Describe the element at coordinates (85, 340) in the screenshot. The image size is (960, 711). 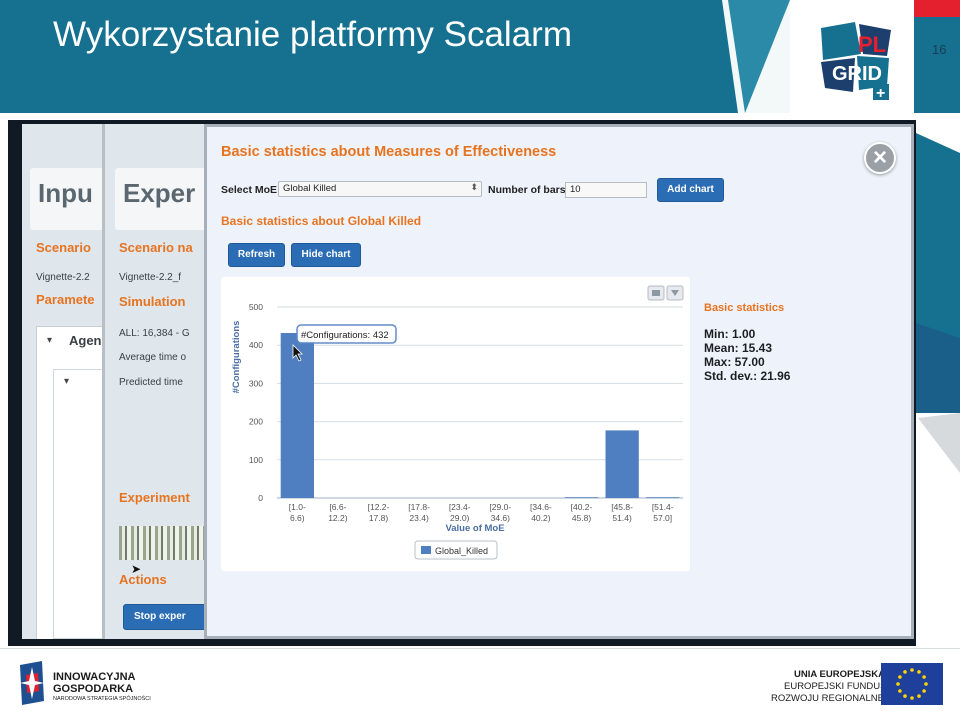
I see `panel1-text-agents: Agen` at that location.